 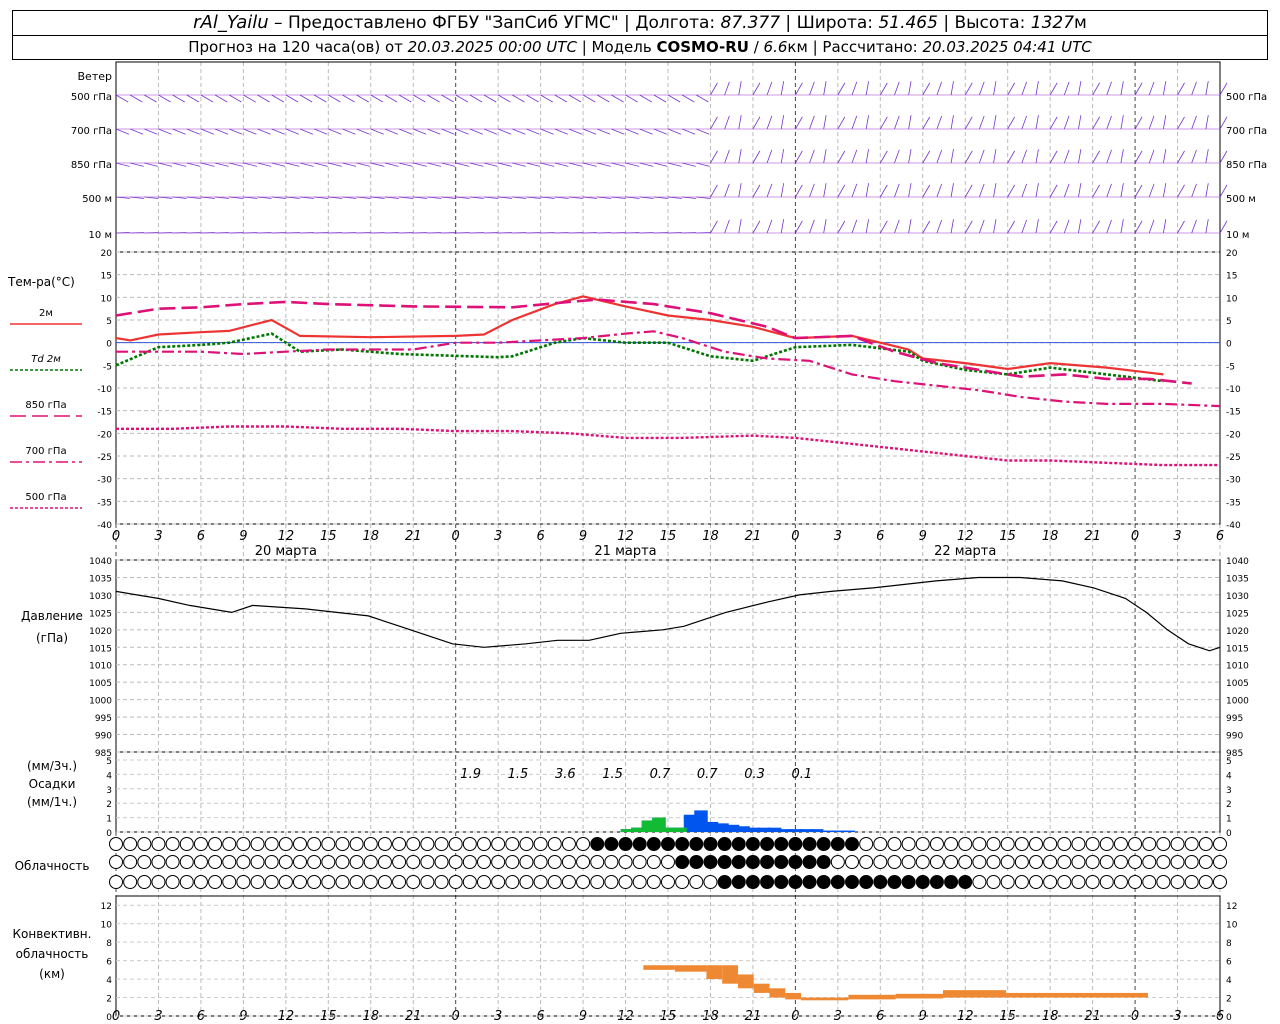 I want to click on precip-tick-left: 5, so click(x=109, y=762).